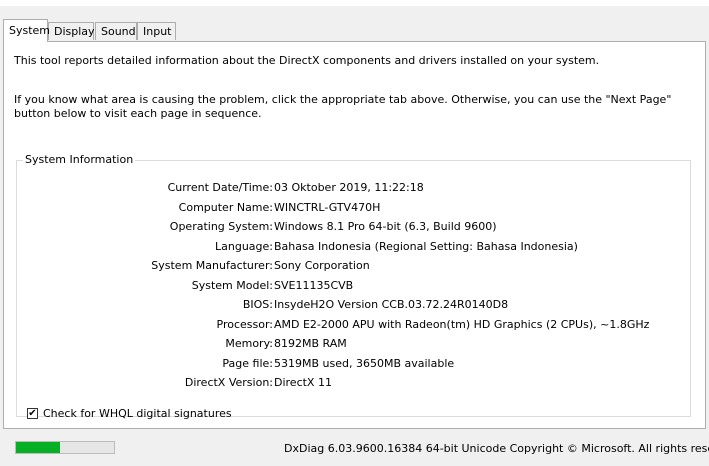 This screenshot has width=709, height=466. Describe the element at coordinates (385, 226) in the screenshot. I see `info-value: Windows 8.1 Pro 64-bit (6.3, Build 9600)` at that location.